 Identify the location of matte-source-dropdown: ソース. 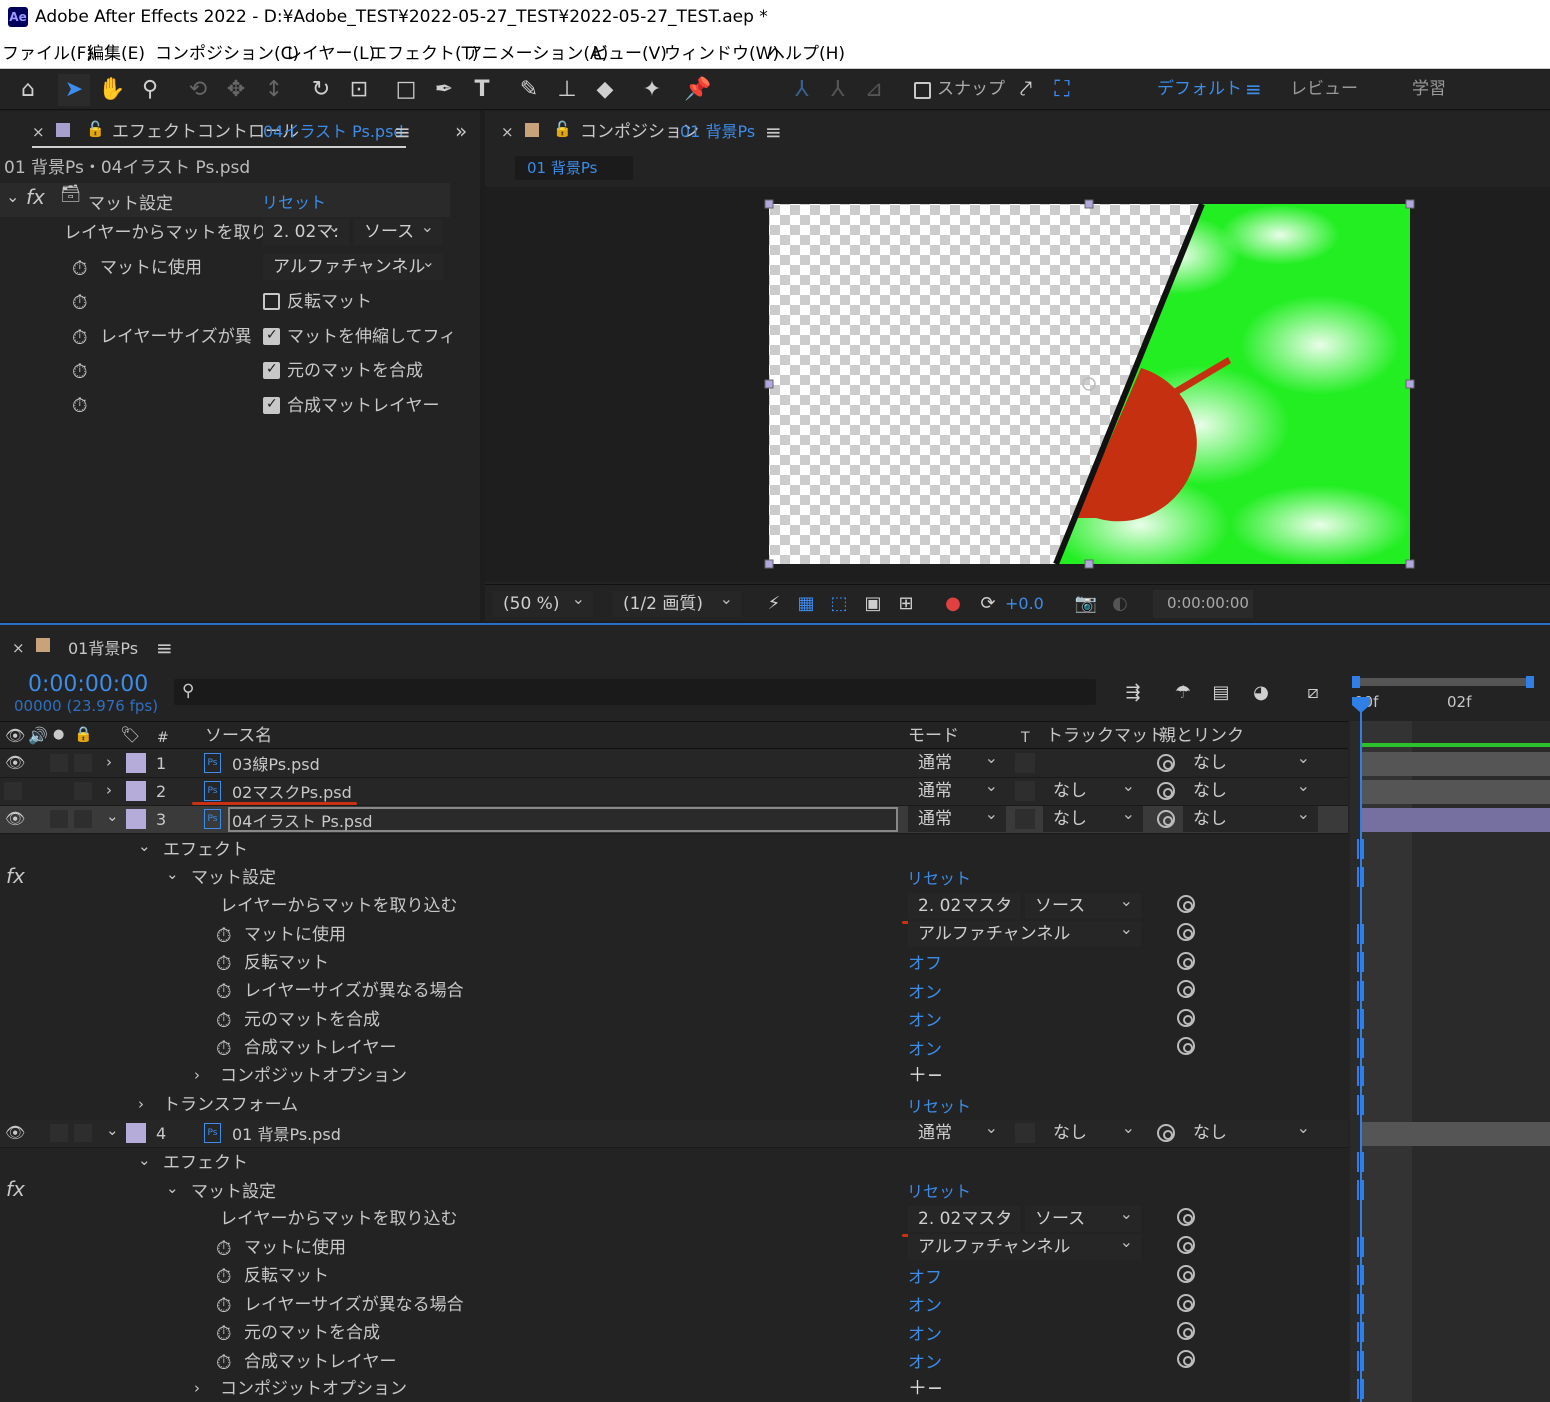
(1083, 906).